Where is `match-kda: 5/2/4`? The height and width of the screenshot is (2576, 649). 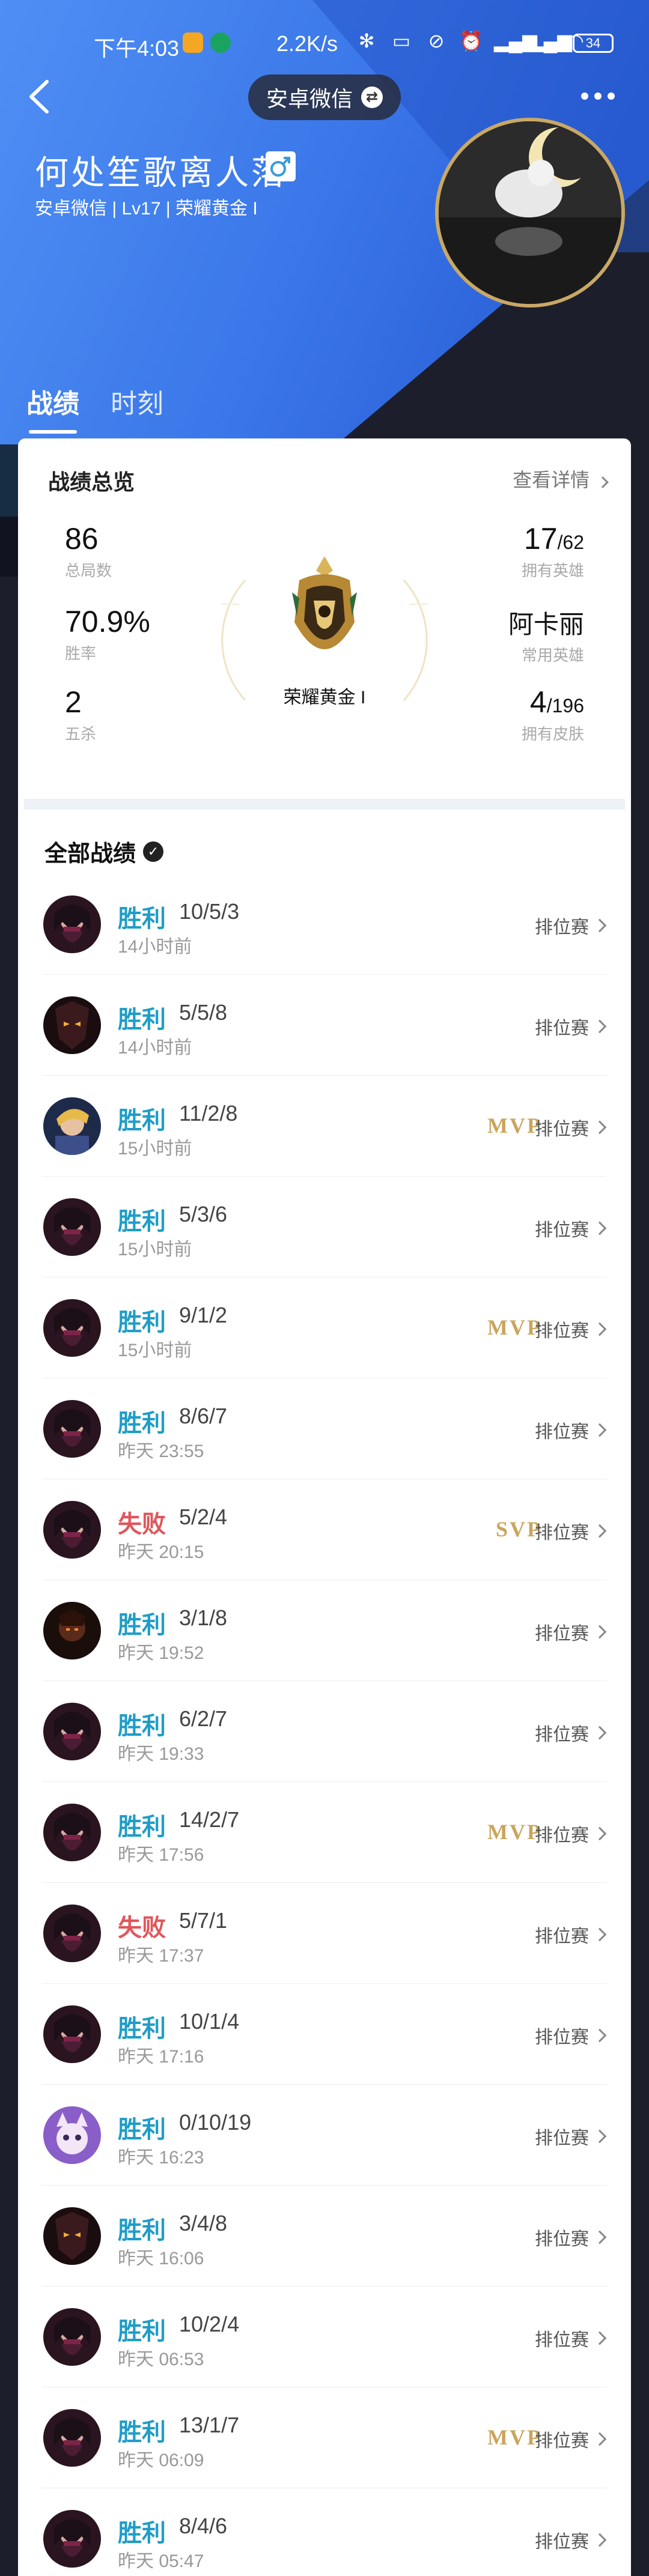 match-kda: 5/2/4 is located at coordinates (204, 1517).